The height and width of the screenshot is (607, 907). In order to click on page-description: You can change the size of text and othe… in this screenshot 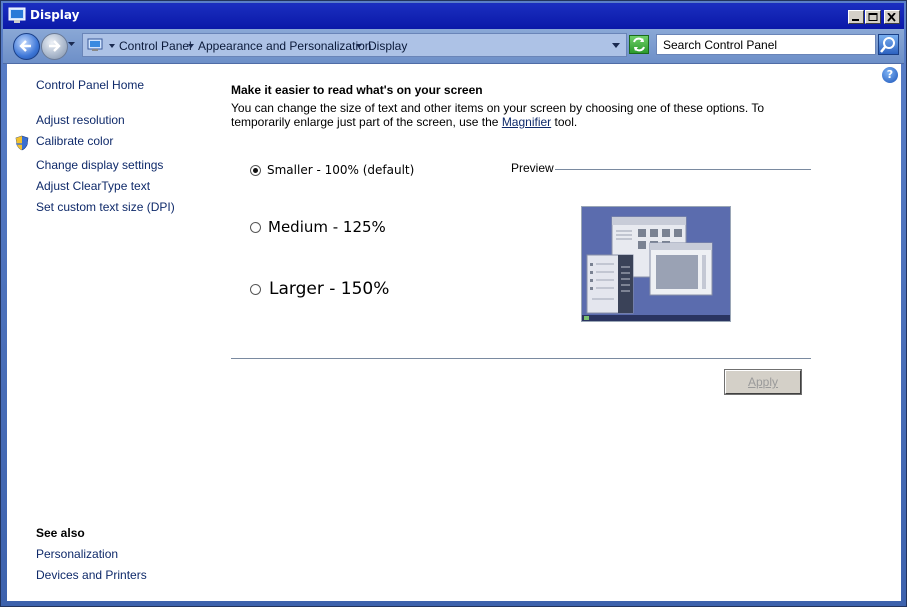, I will do `click(521, 115)`.